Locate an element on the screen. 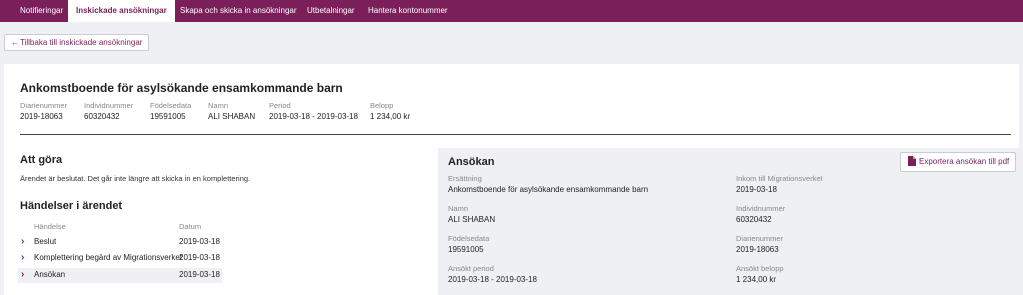 This screenshot has height=295, width=1023. pdf-icon is located at coordinates (912, 161).